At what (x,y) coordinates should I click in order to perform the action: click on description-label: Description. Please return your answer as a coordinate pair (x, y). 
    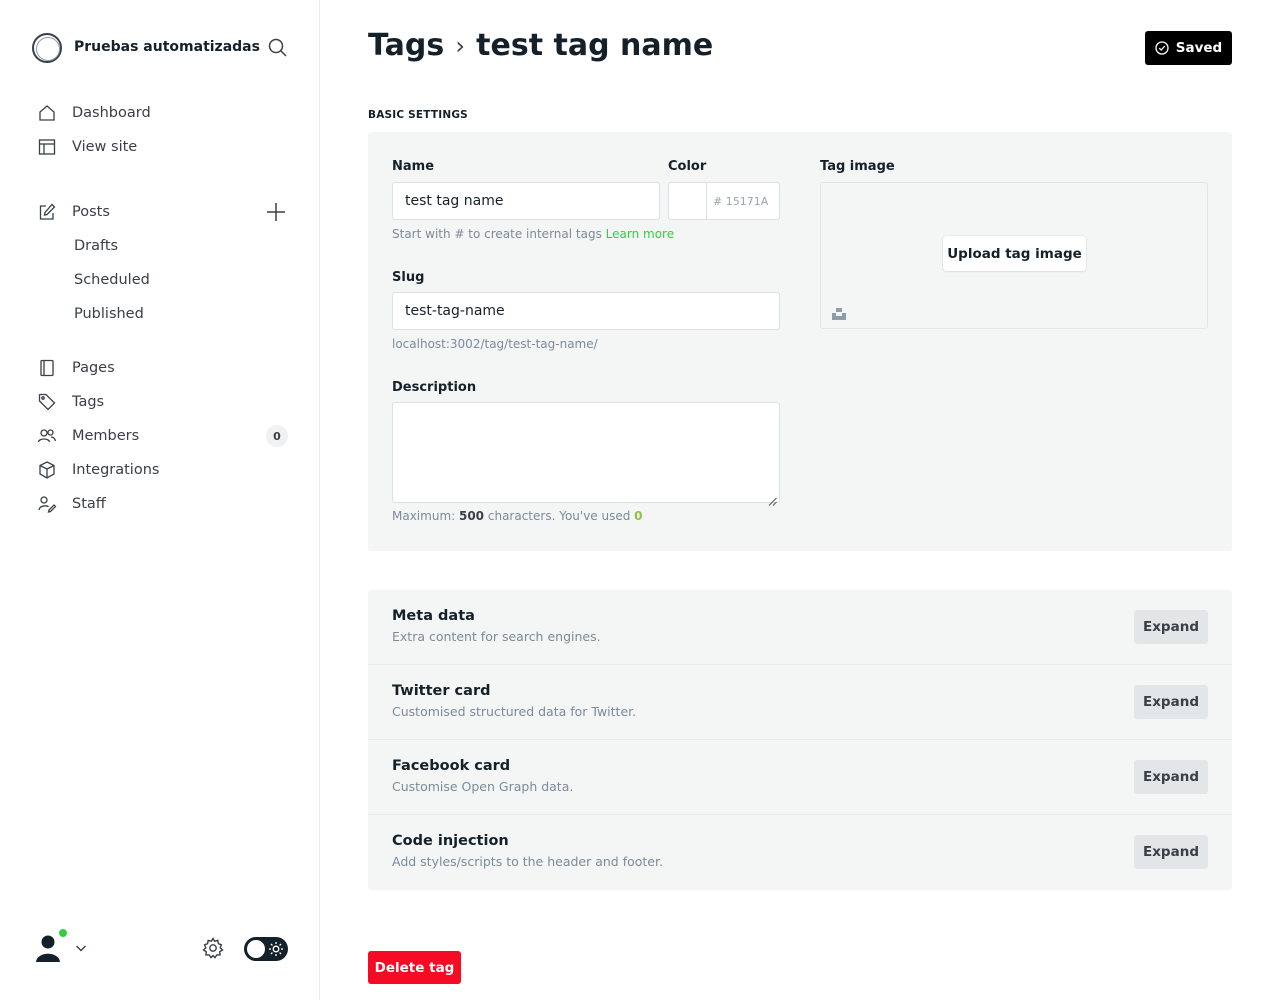
    Looking at the image, I should click on (434, 387).